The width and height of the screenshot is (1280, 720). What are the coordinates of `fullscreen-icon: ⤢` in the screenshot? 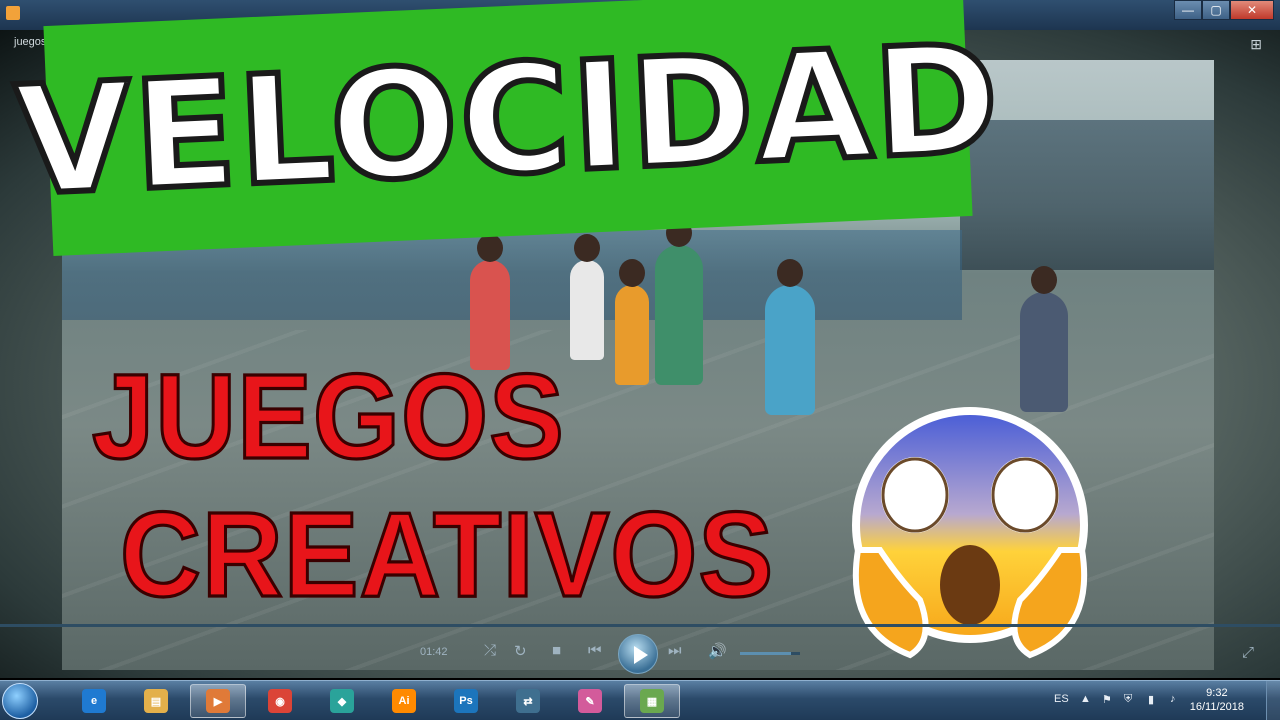 It's located at (1248, 652).